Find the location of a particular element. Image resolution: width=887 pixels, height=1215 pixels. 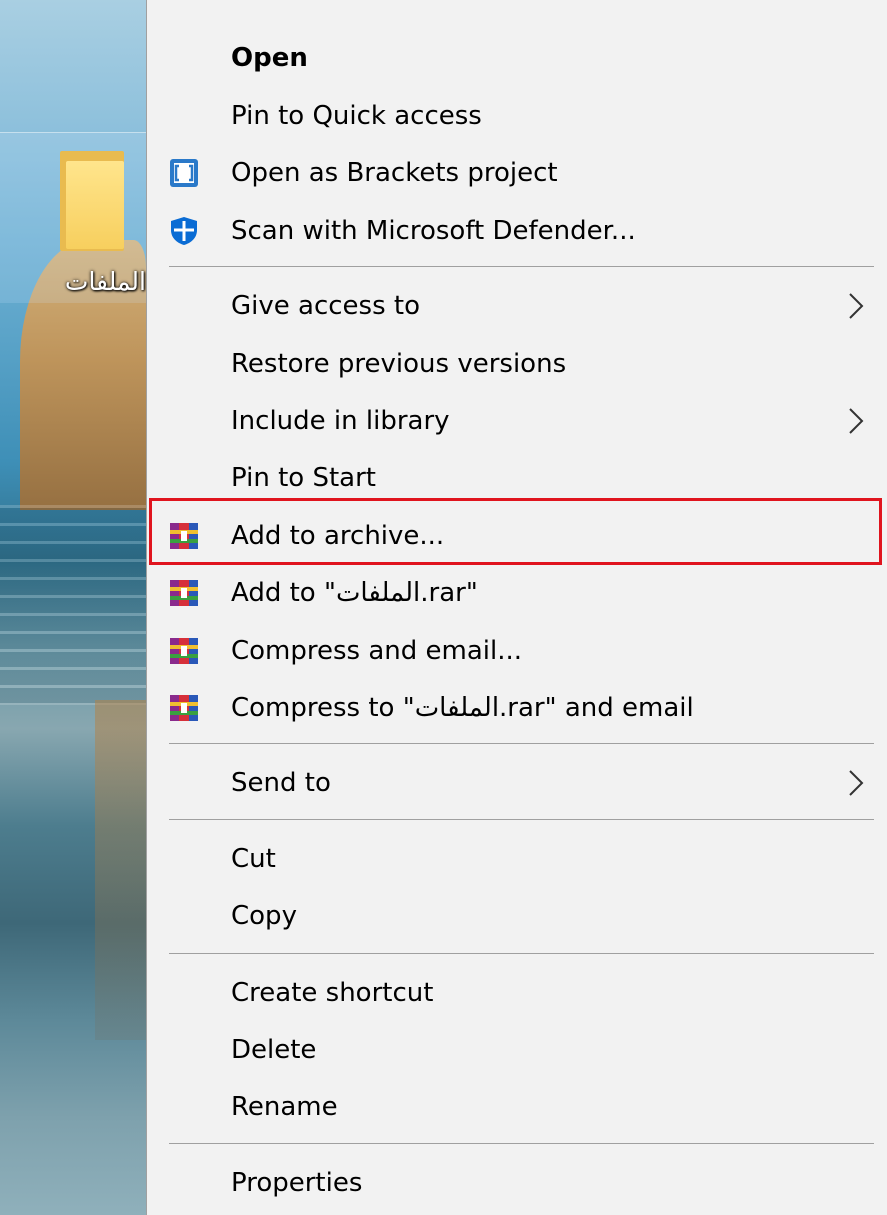

menu-item-compress-to-rar-email: Compress to "الملفات.rar" and email is located at coordinates (517, 708).